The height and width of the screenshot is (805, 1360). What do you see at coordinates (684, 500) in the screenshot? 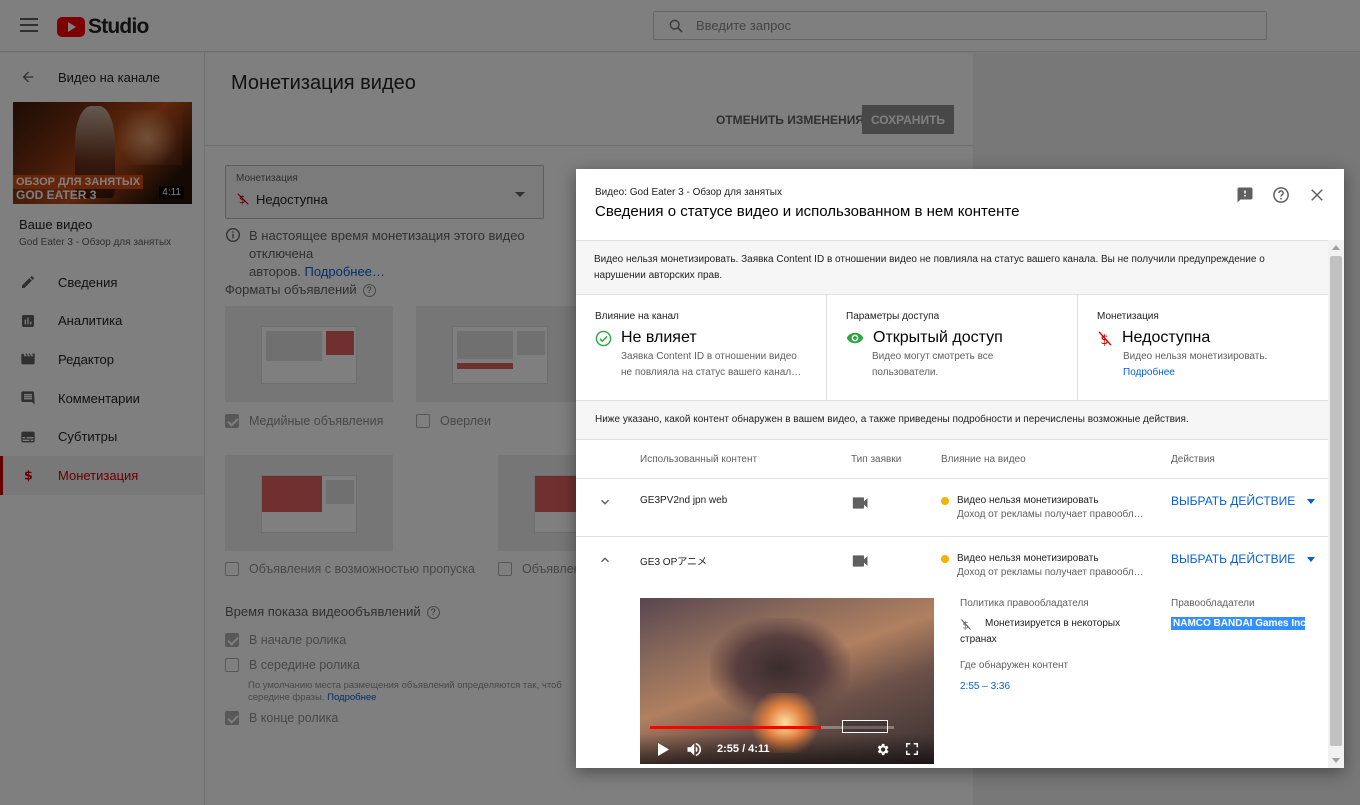
I see `content-name: GE3PV2nd jpn web` at bounding box center [684, 500].